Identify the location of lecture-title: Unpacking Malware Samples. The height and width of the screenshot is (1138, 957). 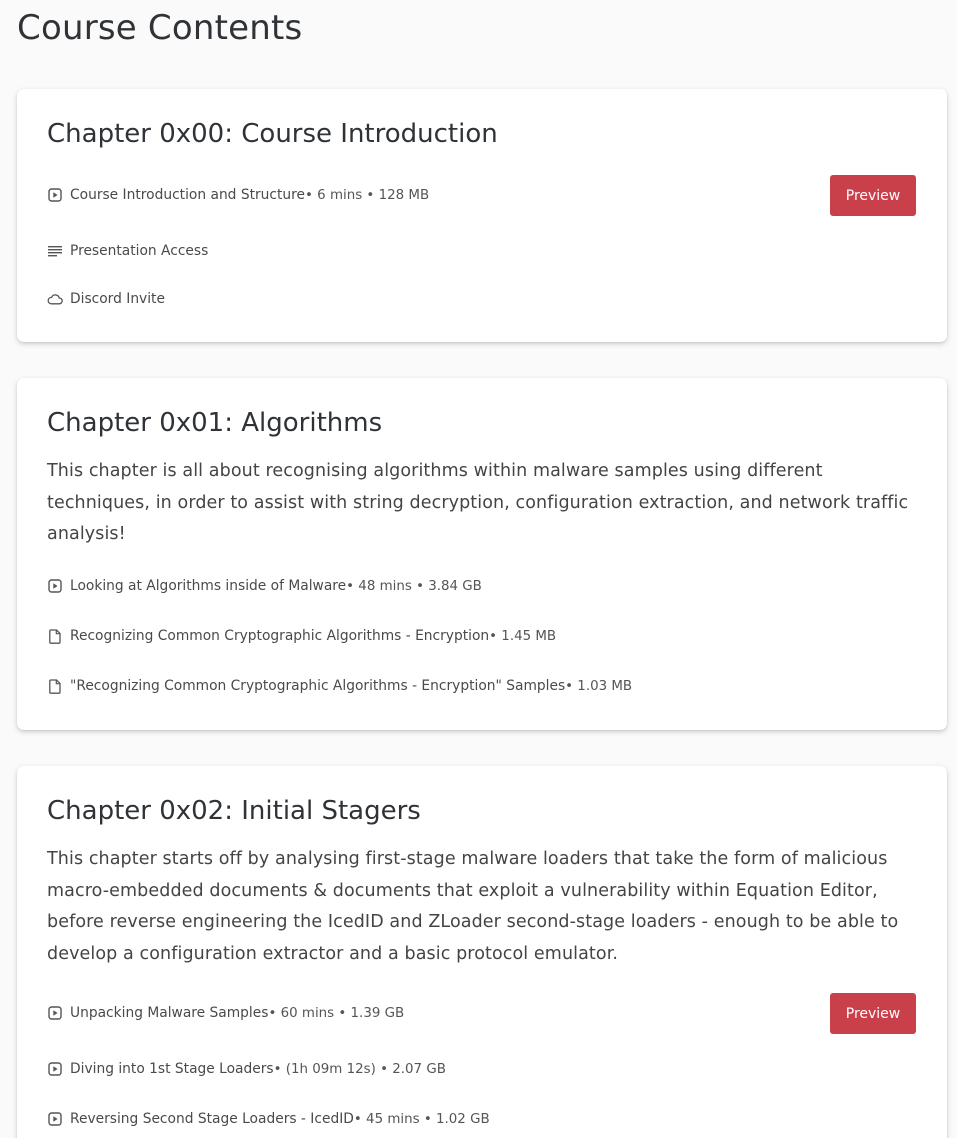
(169, 1013).